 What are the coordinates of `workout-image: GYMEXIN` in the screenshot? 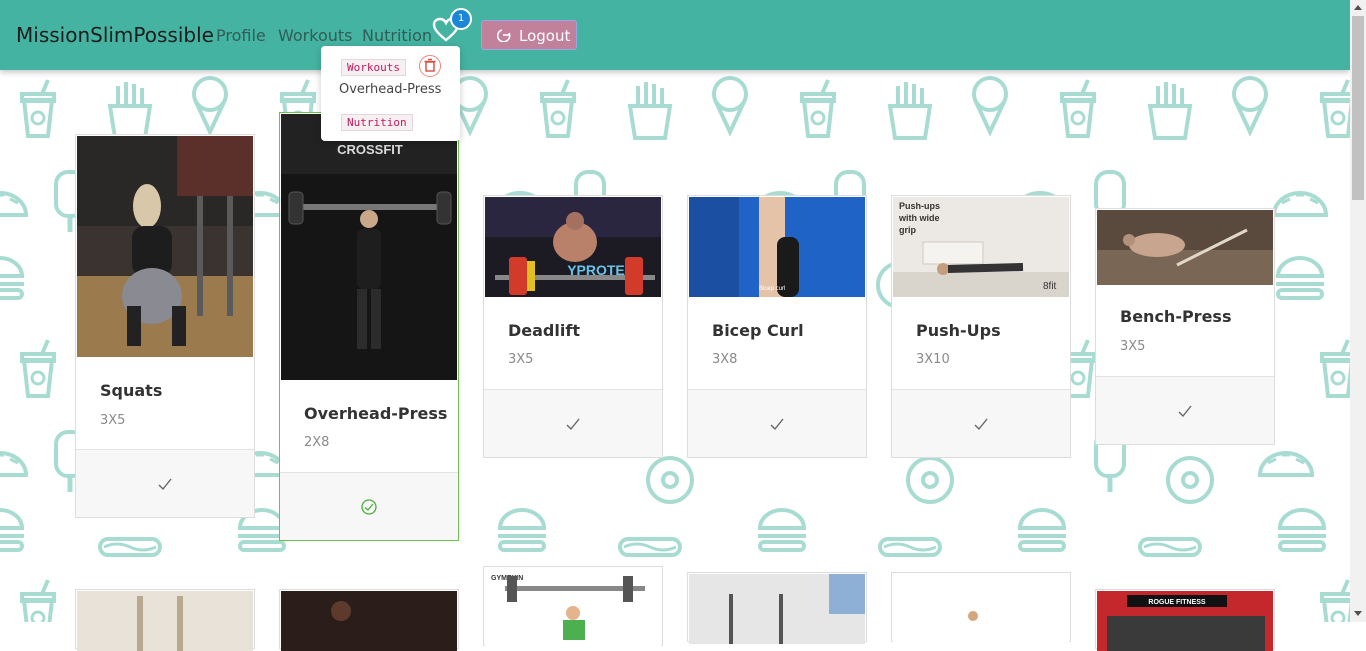 It's located at (573, 608).